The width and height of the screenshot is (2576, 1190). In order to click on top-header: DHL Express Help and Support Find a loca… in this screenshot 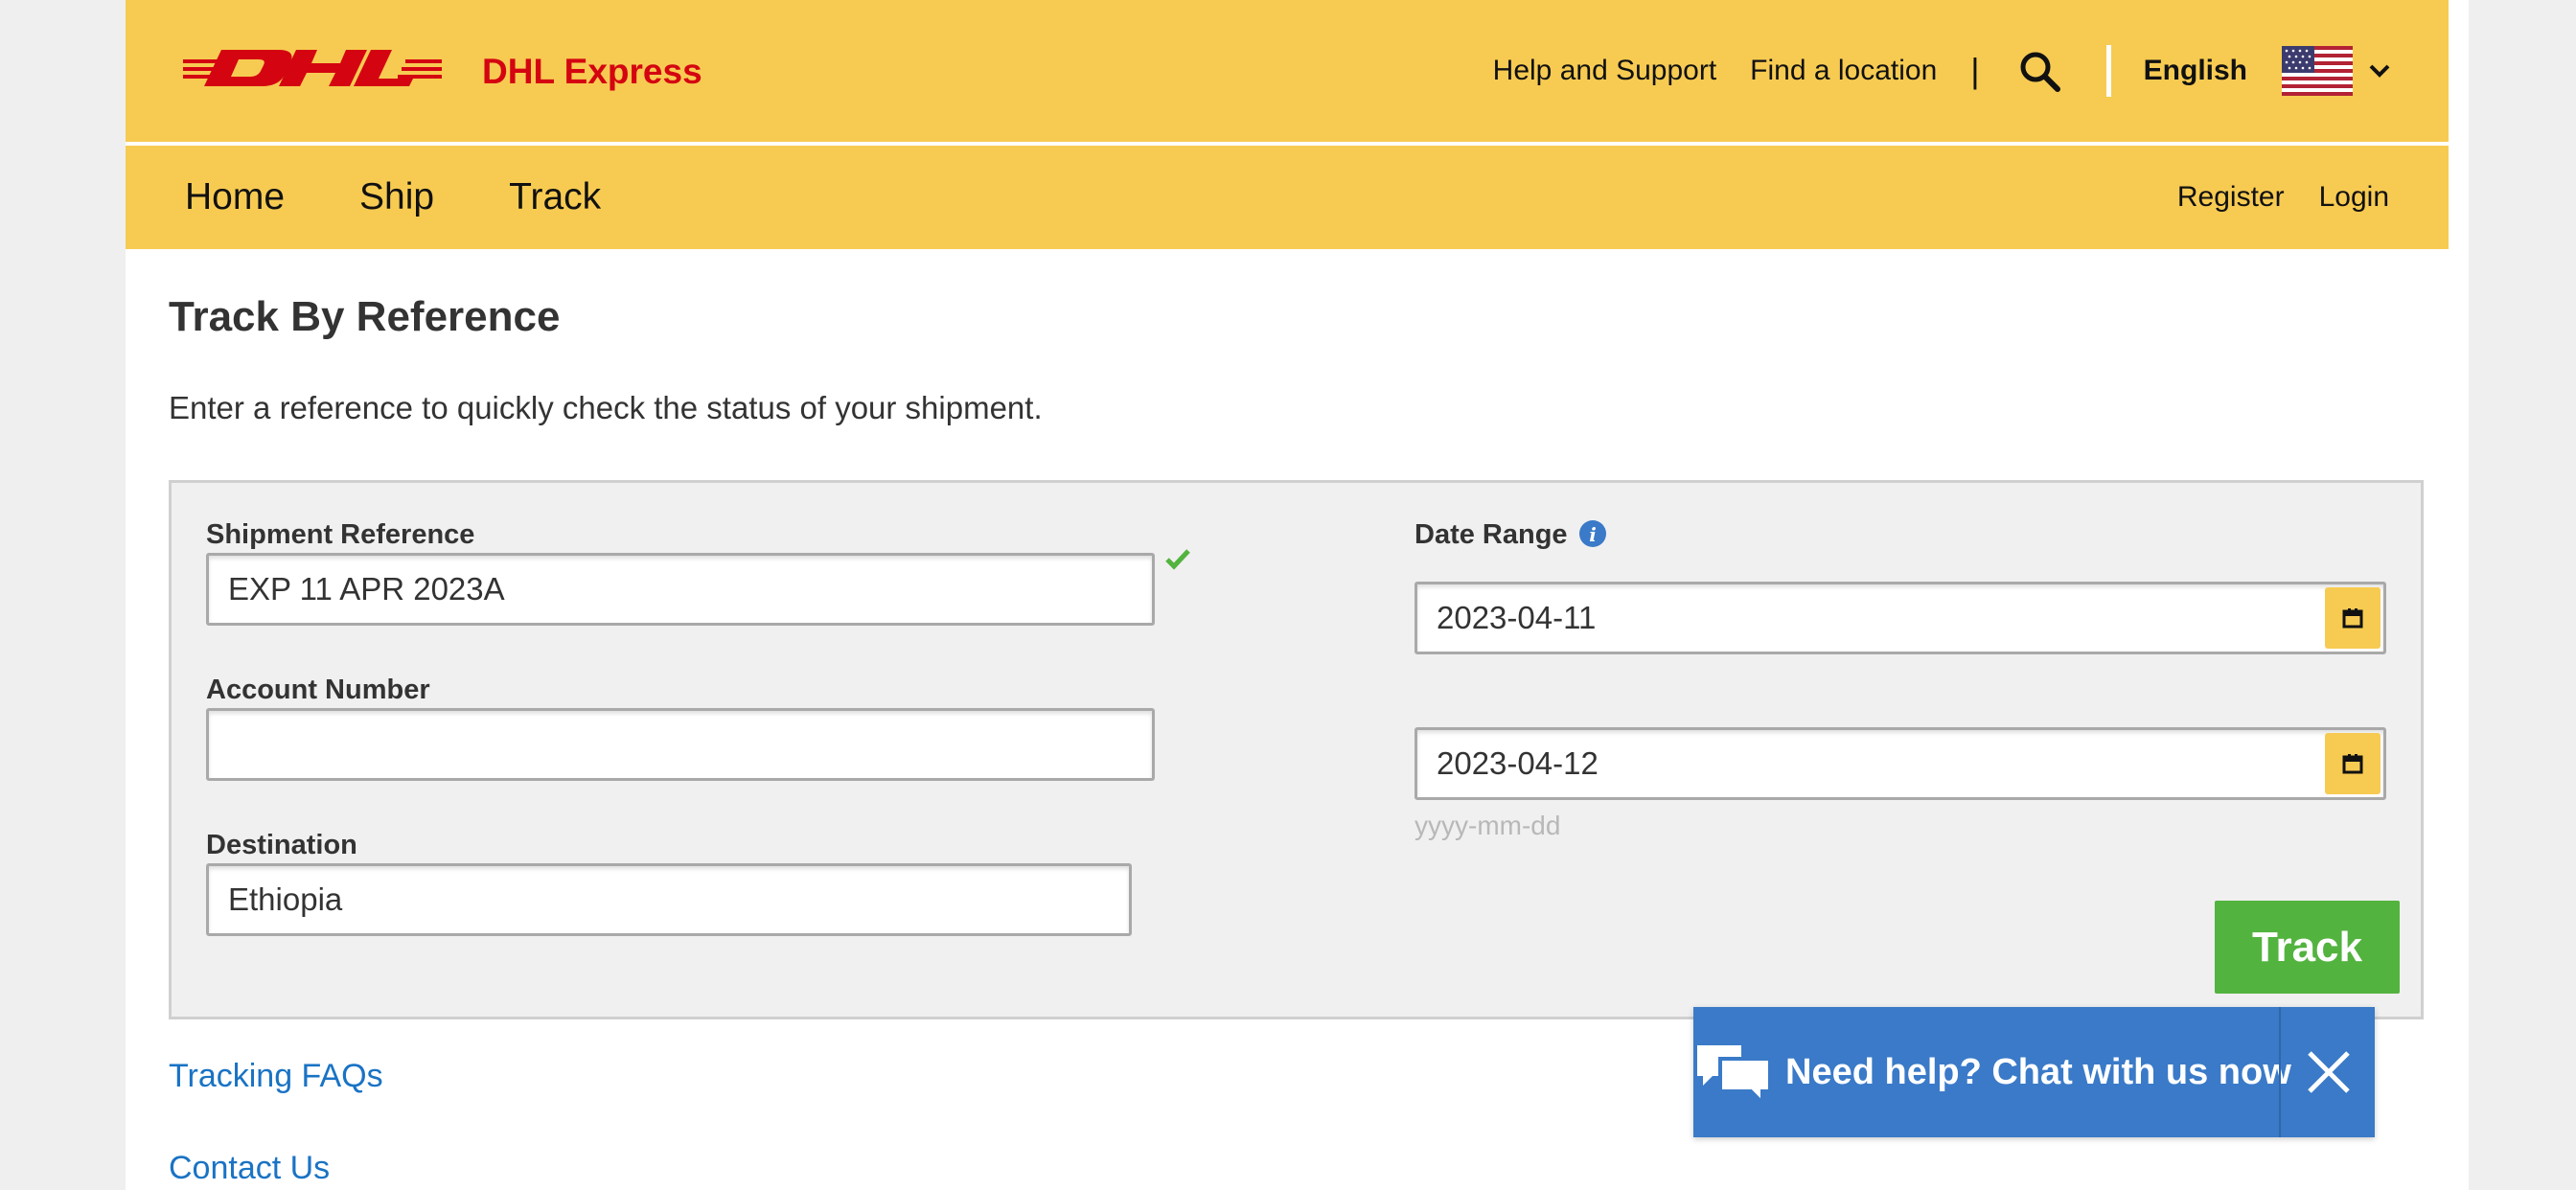, I will do `click(1287, 71)`.